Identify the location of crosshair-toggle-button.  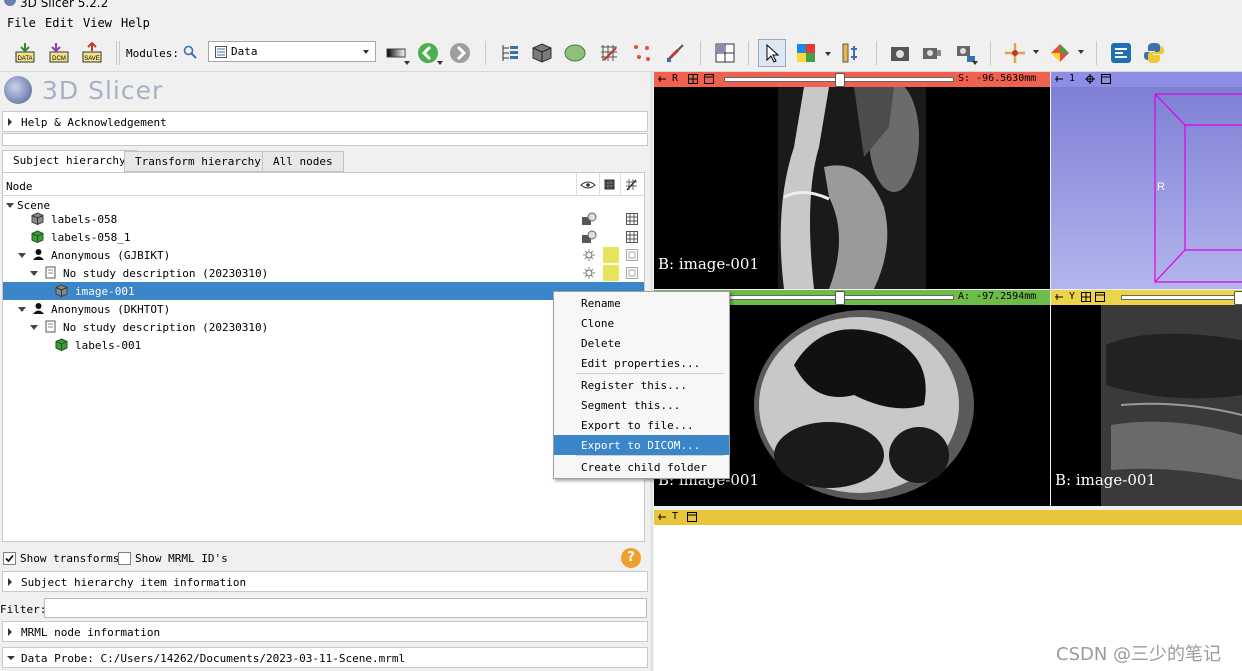
(1015, 53).